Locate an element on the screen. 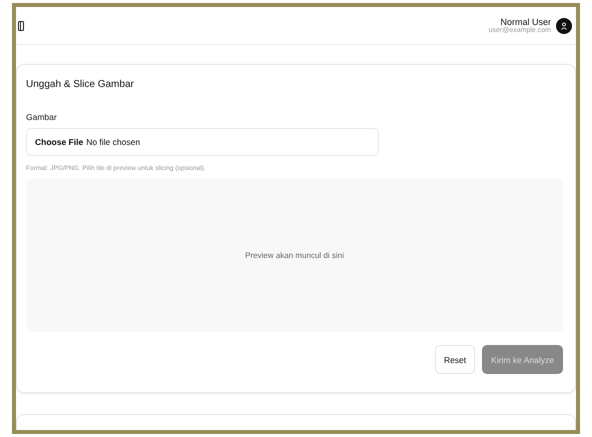 This screenshot has width=592, height=437. reset-button: Reset is located at coordinates (455, 359).